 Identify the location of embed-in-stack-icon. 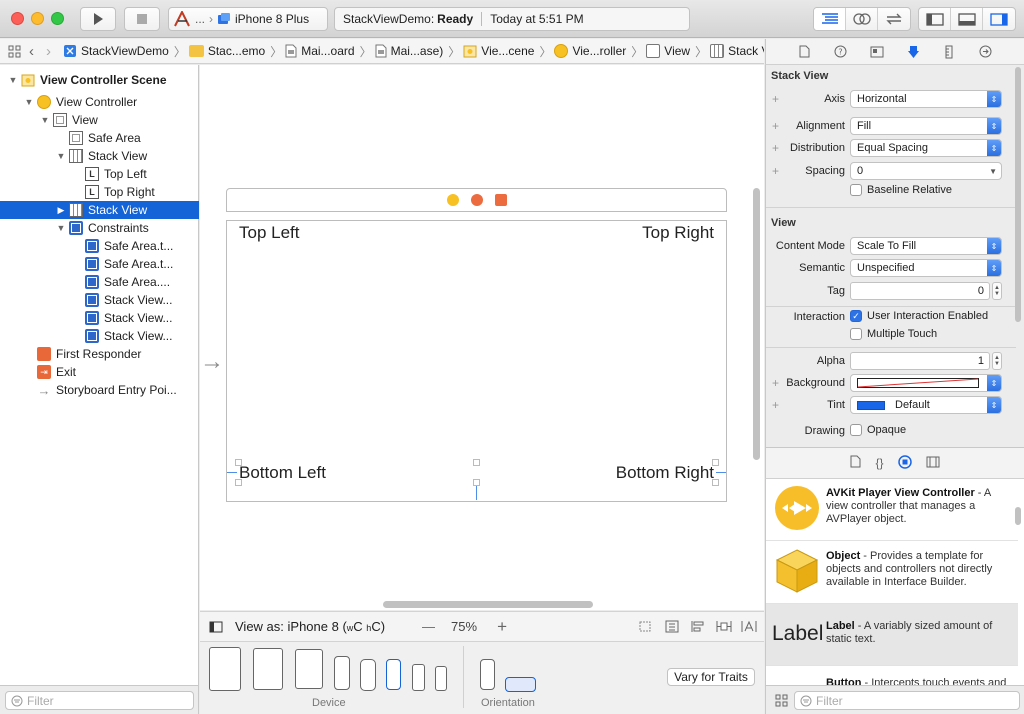
(672, 626).